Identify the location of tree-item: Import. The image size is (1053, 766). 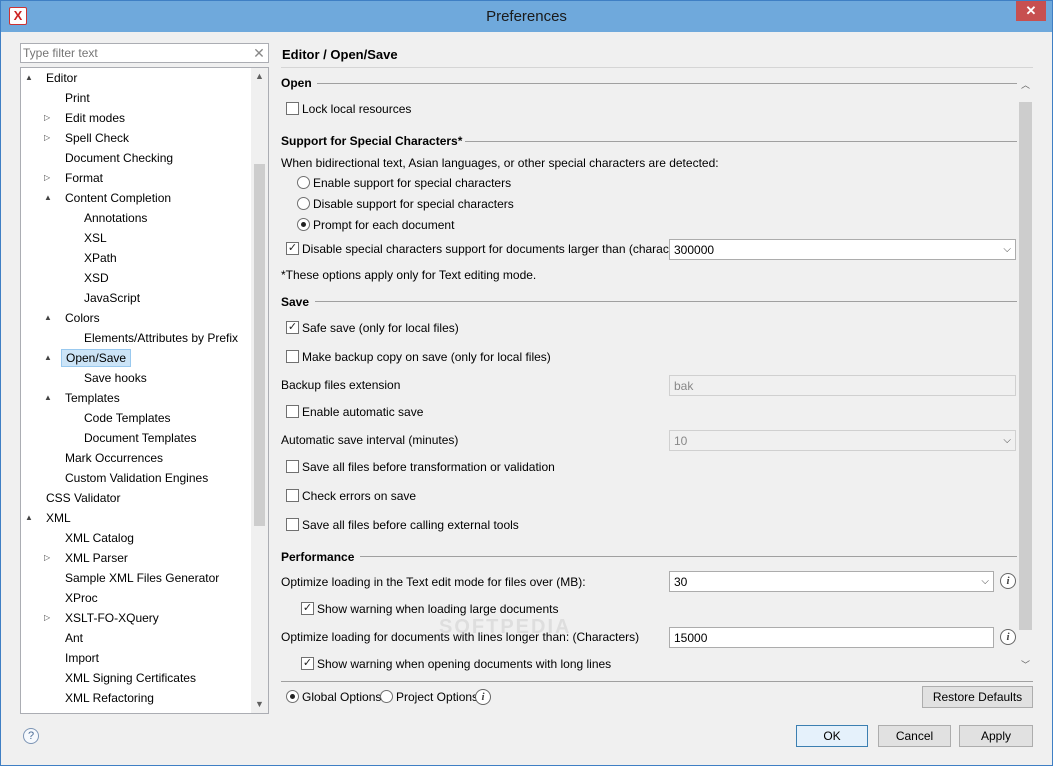
(136, 658).